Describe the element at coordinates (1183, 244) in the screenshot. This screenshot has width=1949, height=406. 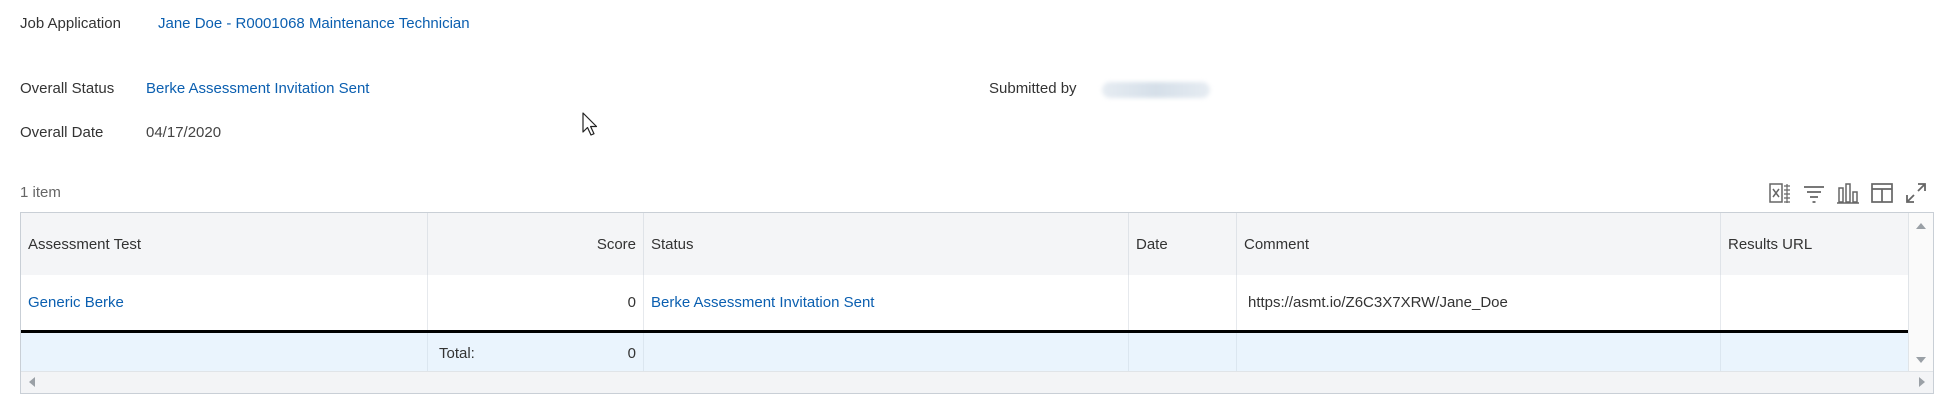
I see `column-header-date: Date` at that location.